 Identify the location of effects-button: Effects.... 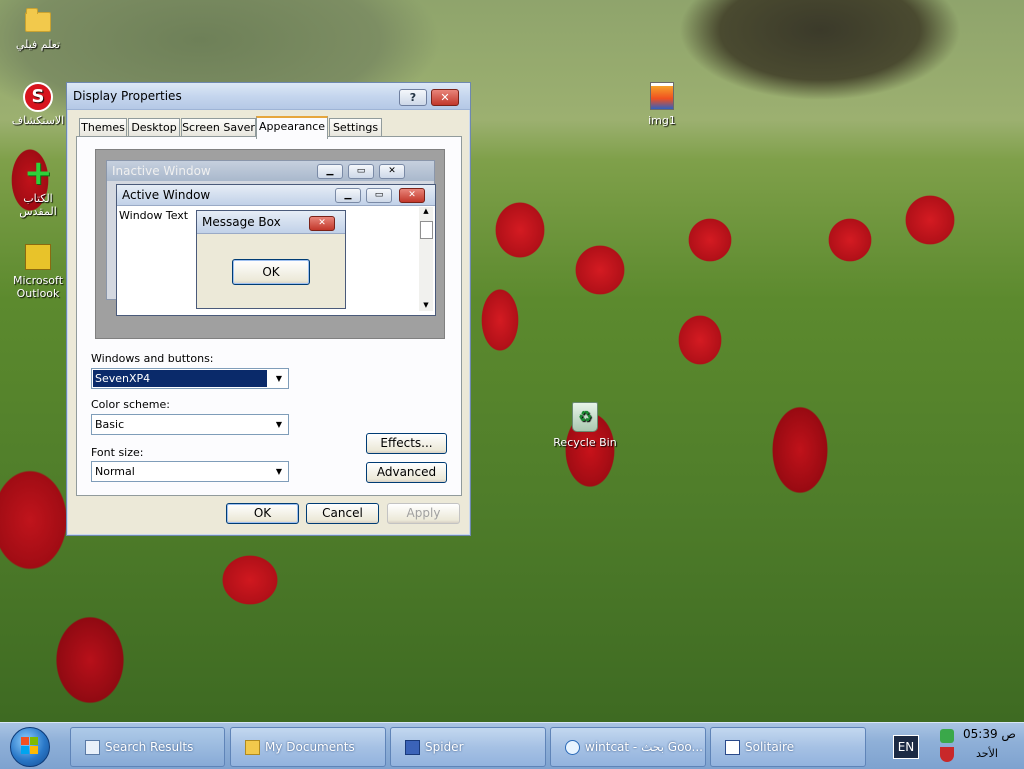
(406, 443).